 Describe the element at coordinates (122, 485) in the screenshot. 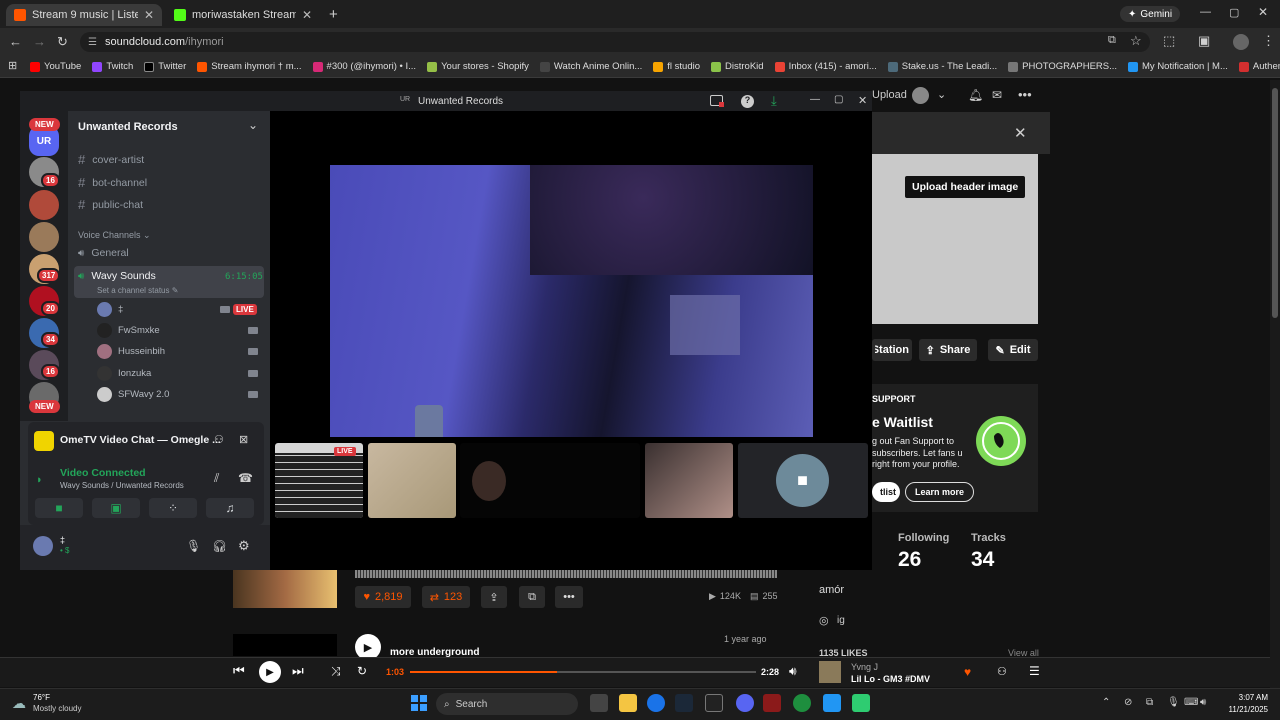

I see `connection-sub: Wavy Sounds / Unwanted Records` at that location.